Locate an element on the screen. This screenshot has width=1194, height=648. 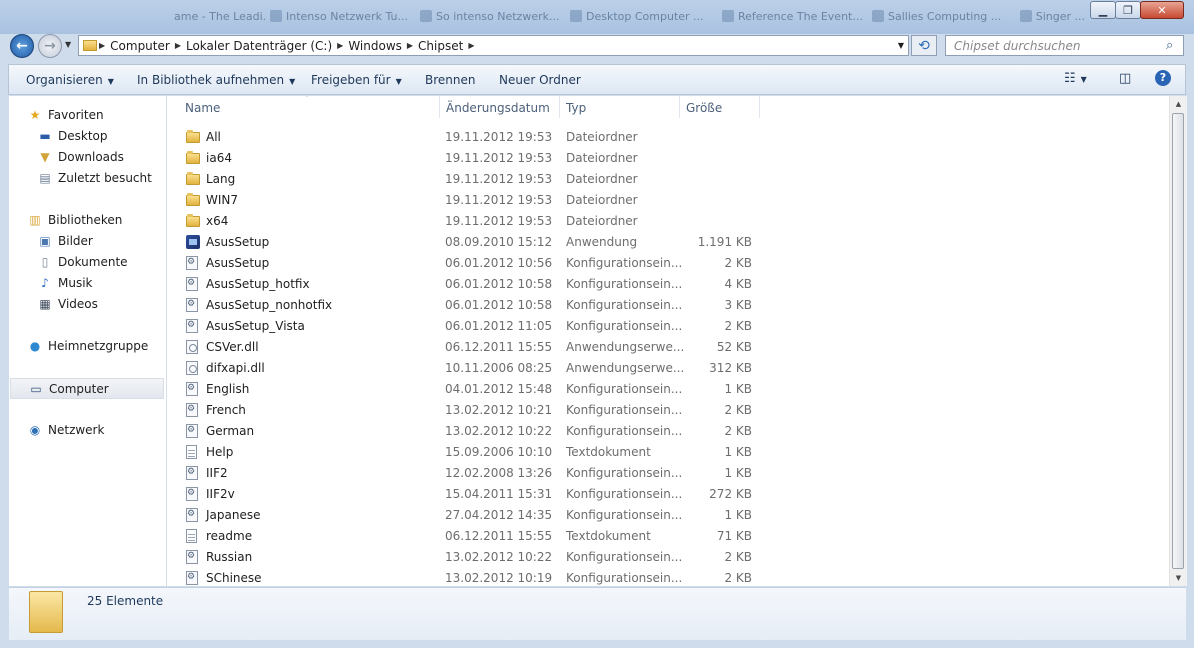
back-button: ← is located at coordinates (22, 46).